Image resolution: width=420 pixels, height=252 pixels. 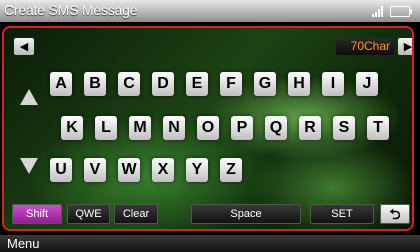 What do you see at coordinates (344, 128) in the screenshot?
I see `key-s: S` at bounding box center [344, 128].